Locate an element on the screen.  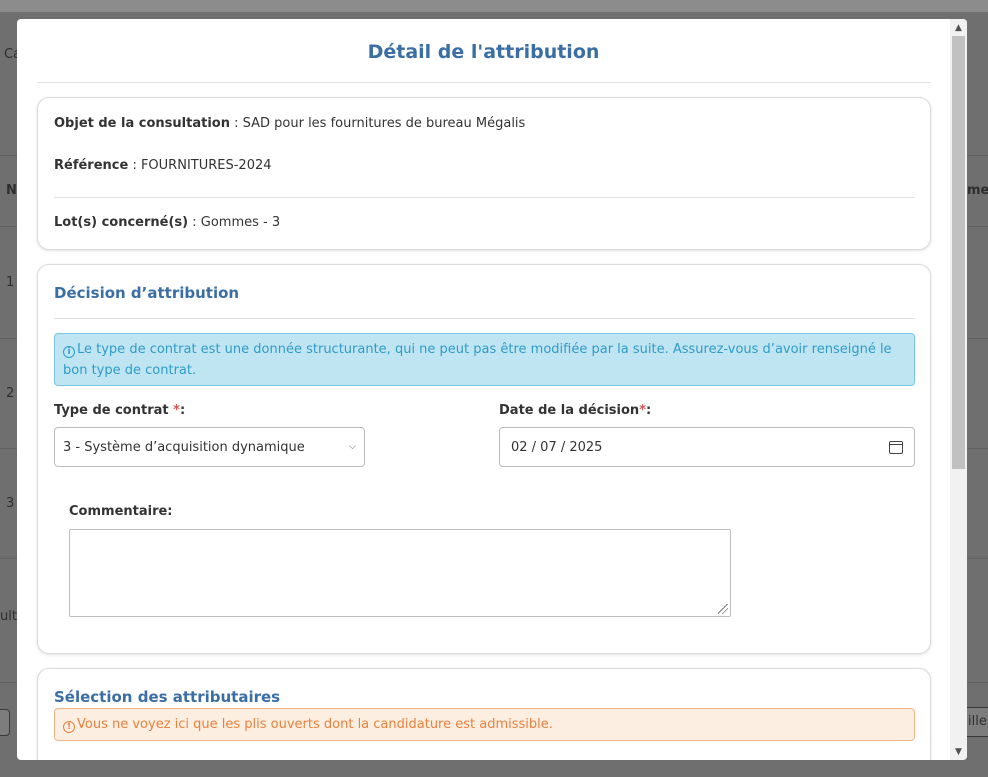
background-column-header: men is located at coordinates (977, 190).